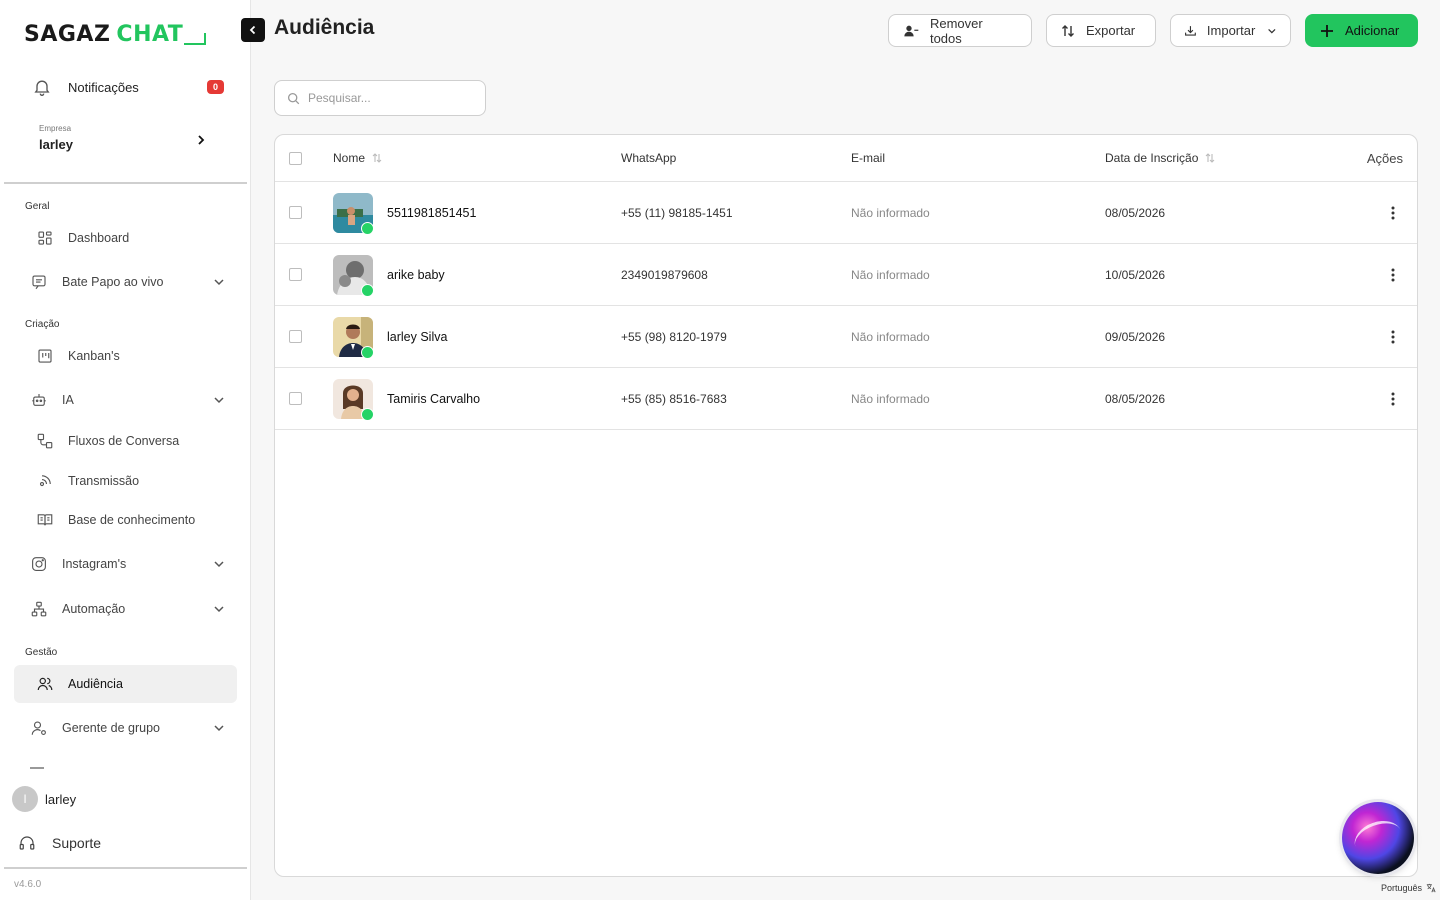 Image resolution: width=1440 pixels, height=900 pixels. I want to click on group-manager-icon, so click(38, 728).